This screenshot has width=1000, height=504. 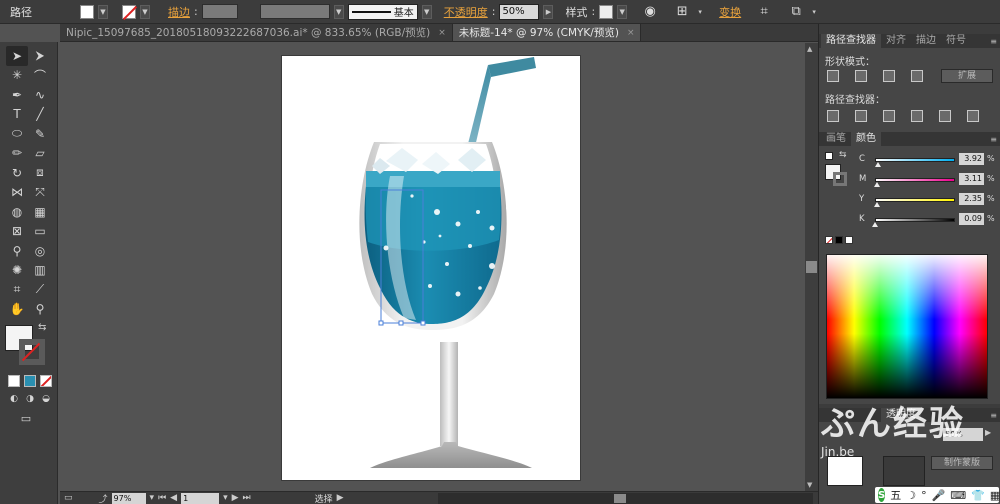 What do you see at coordinates (904, 471) in the screenshot?
I see `mask-thumbnail` at bounding box center [904, 471].